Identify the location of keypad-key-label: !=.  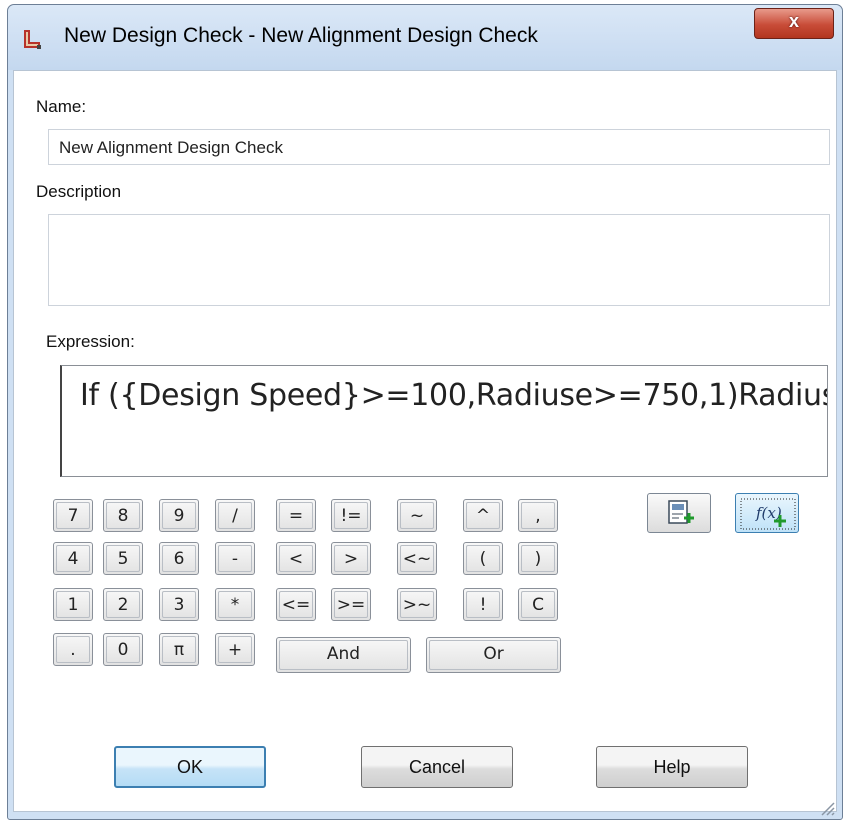
(351, 515).